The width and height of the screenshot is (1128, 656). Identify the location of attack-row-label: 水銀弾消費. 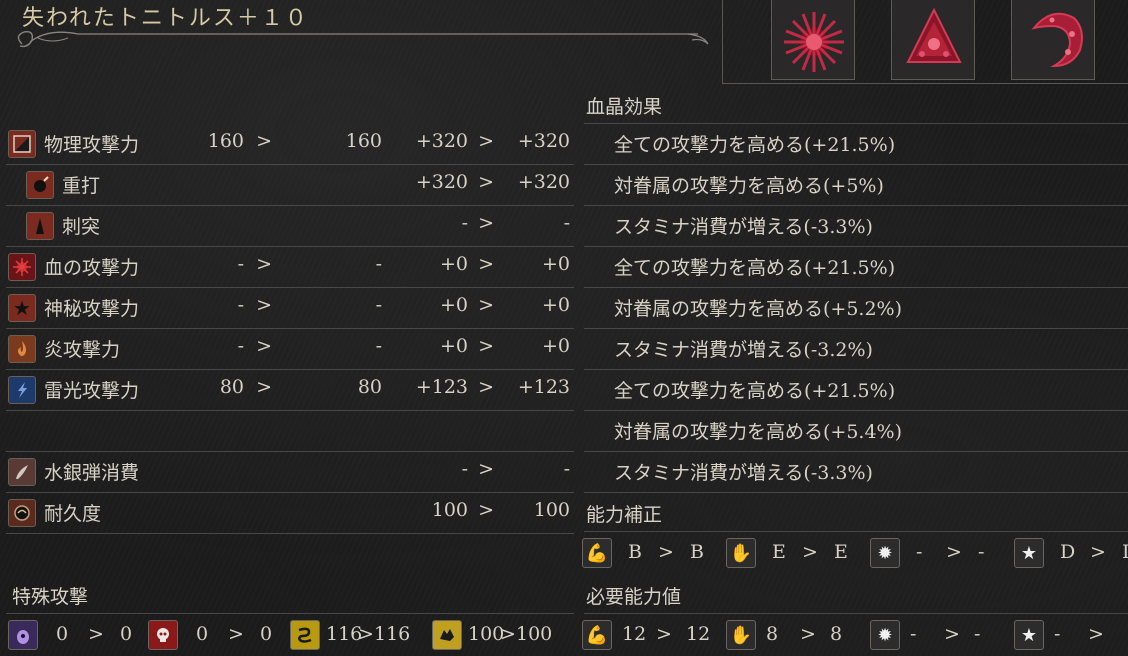
(92, 473).